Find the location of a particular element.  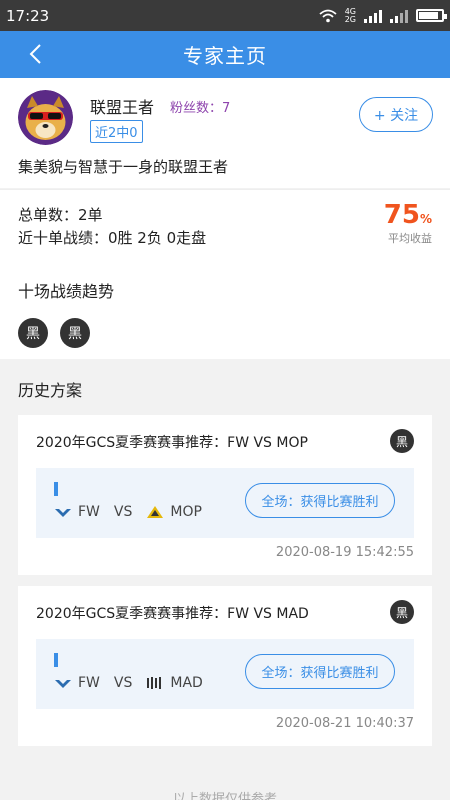

expert-motto: 集美貌与智慧于一身的联盟王者 is located at coordinates (123, 167).